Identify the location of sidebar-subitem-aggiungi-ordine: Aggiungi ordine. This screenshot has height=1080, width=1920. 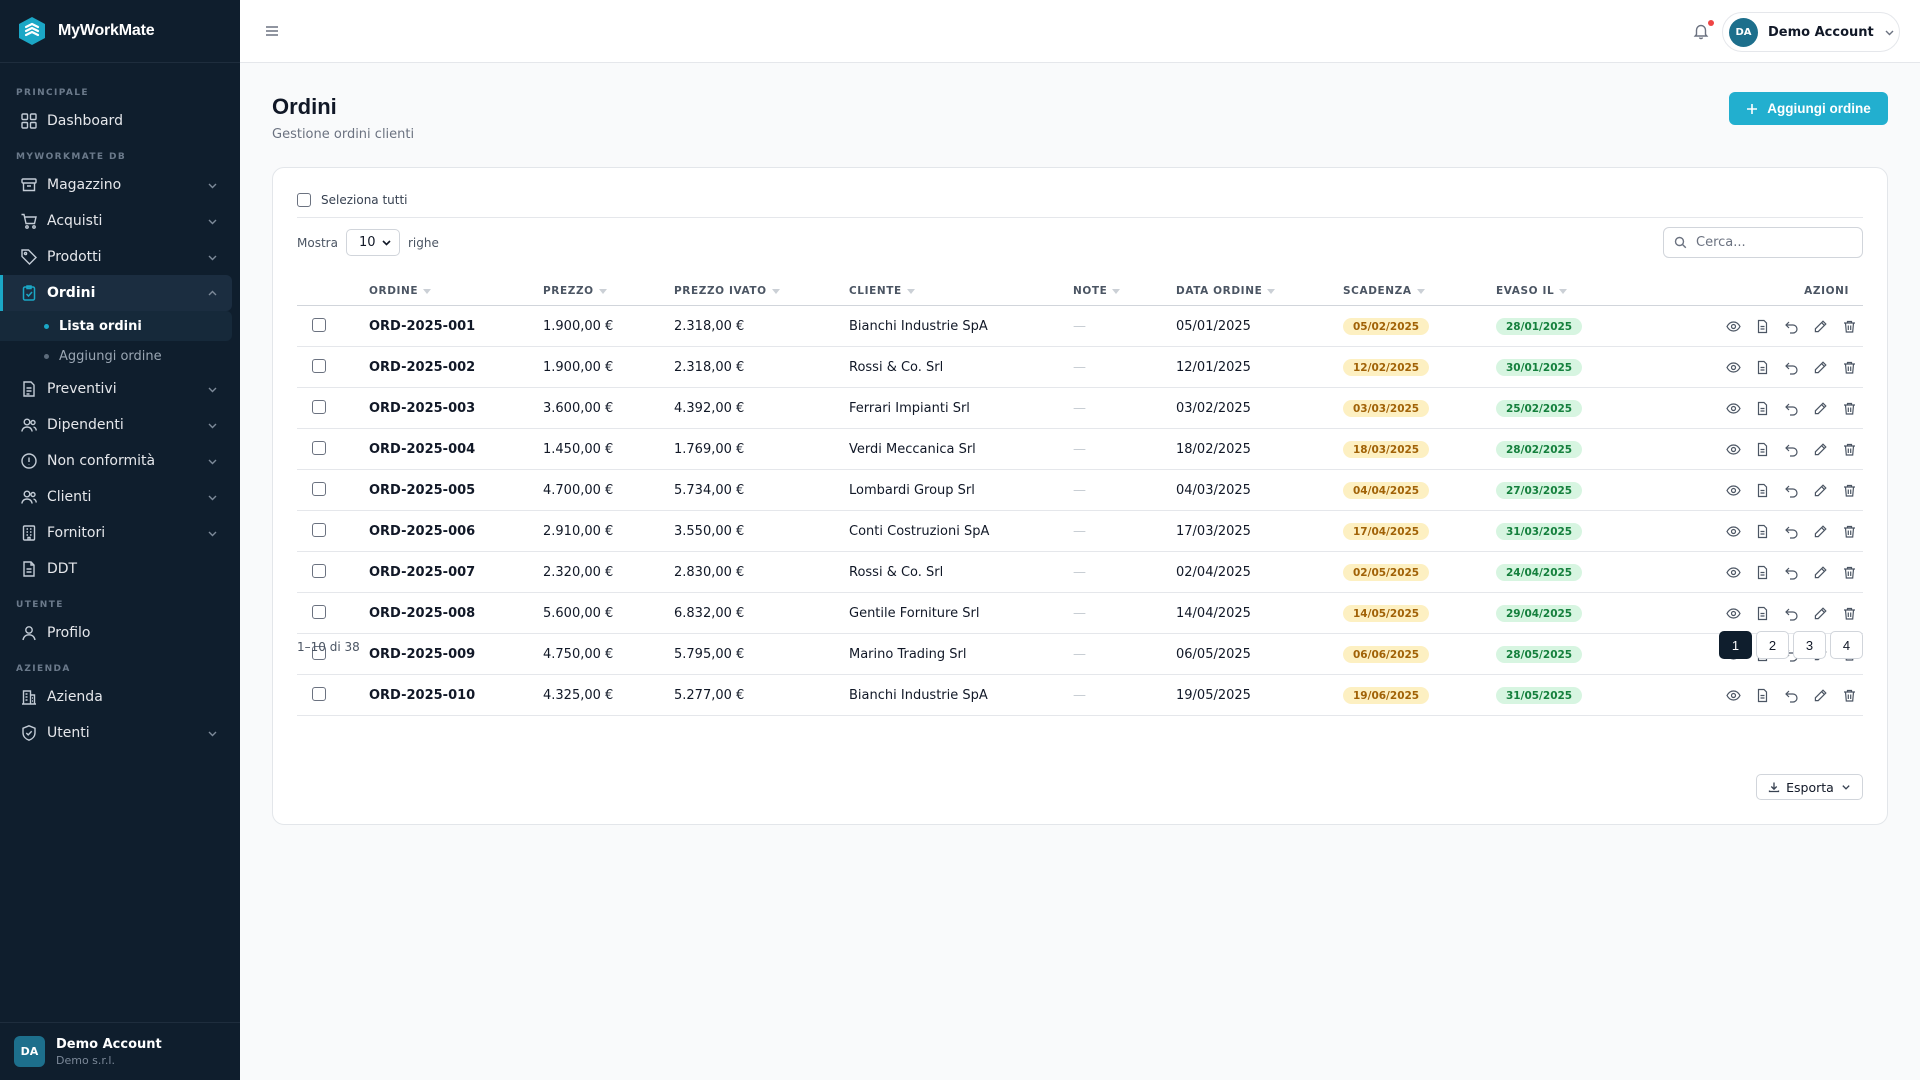
(120, 356).